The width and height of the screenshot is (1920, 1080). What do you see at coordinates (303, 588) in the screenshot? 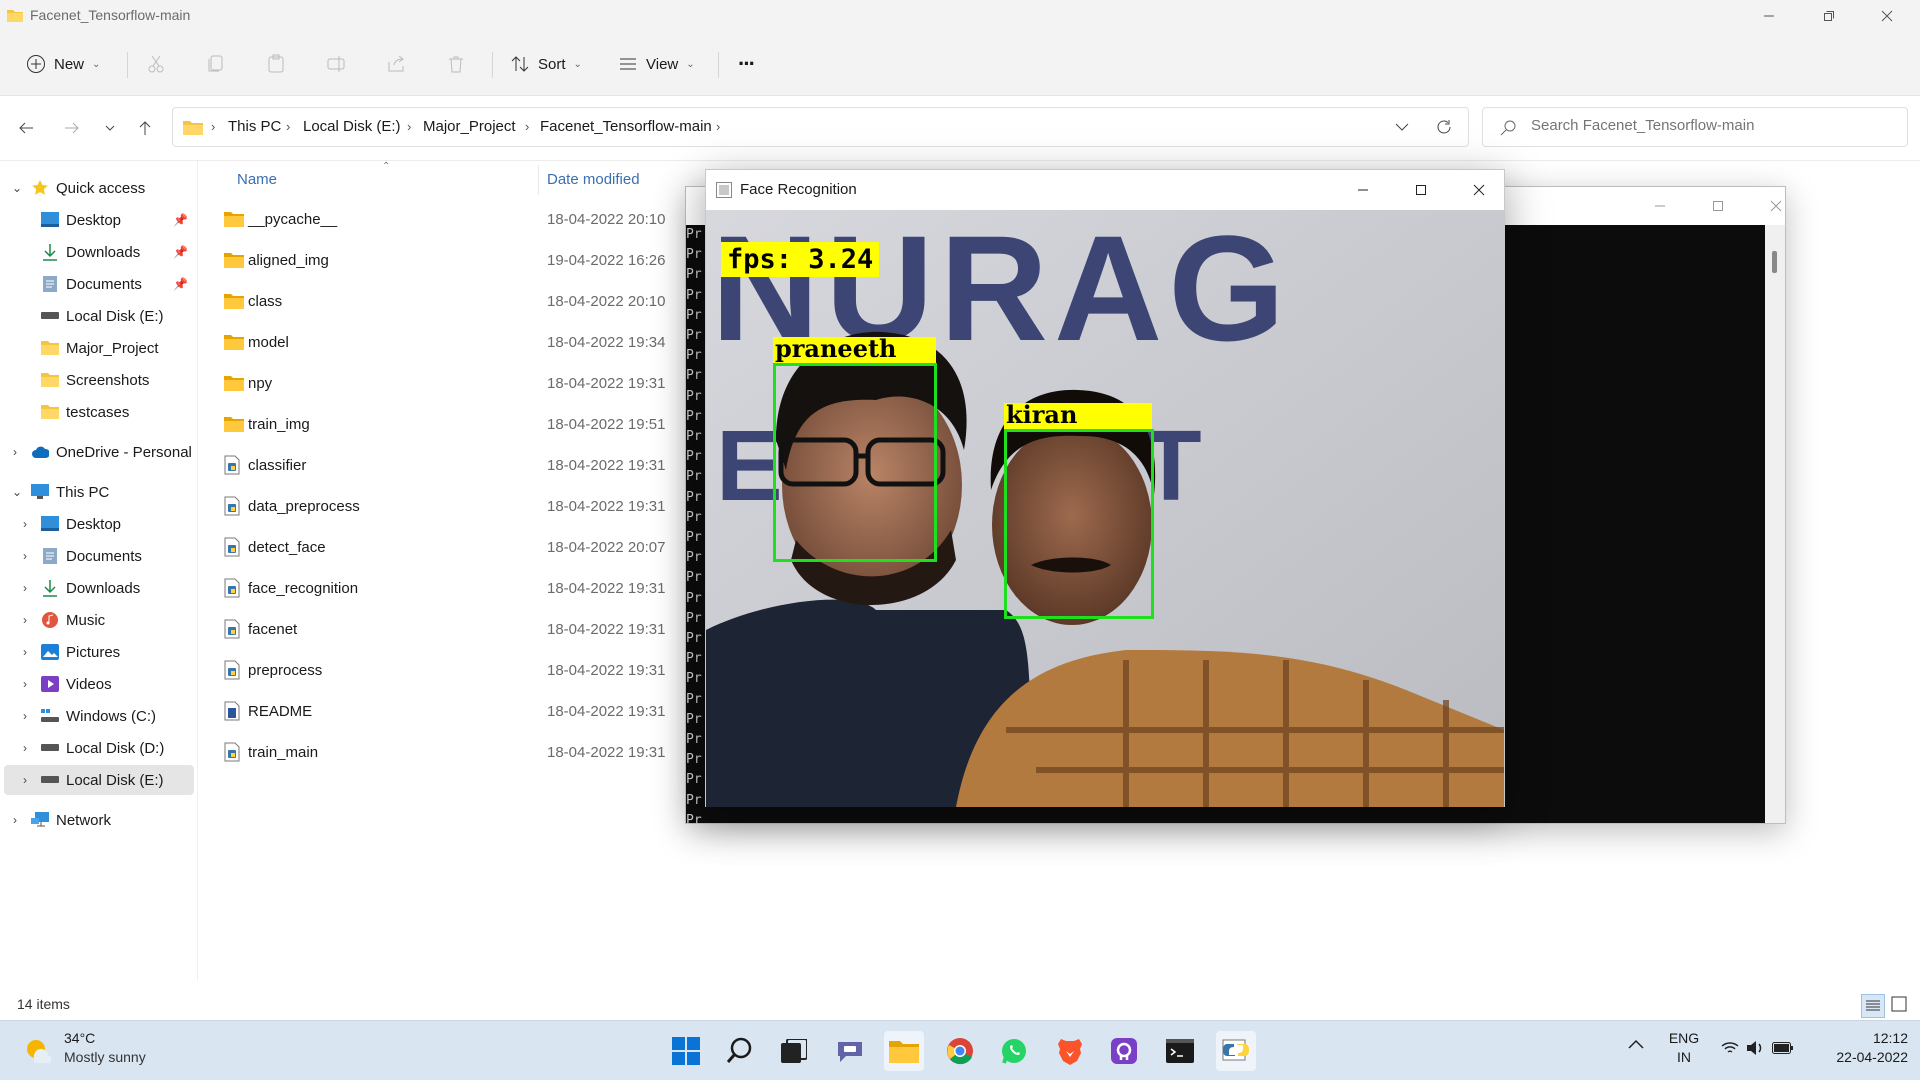
I see `file-name: face_recognition` at bounding box center [303, 588].